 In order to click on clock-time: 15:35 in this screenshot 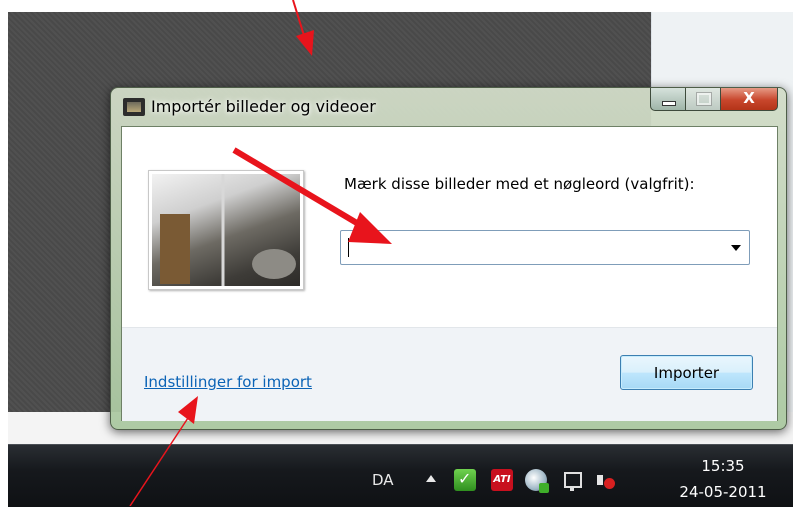, I will do `click(723, 466)`.